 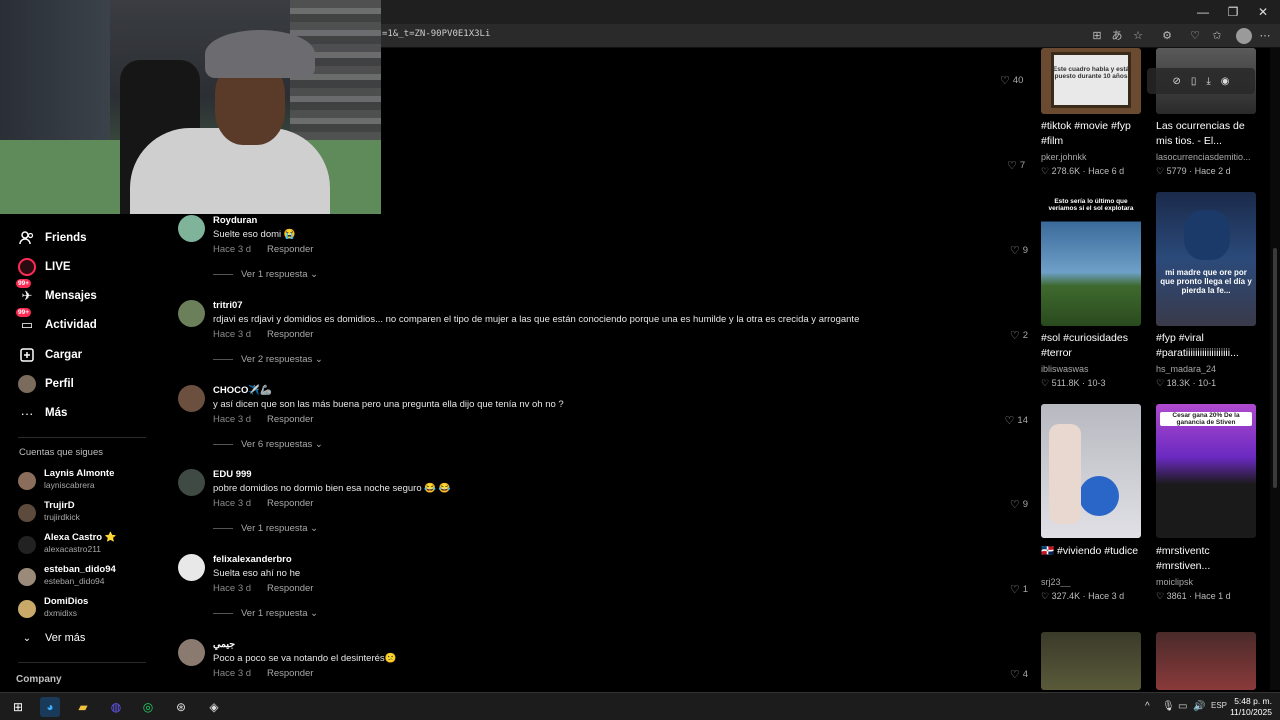 What do you see at coordinates (1016, 165) in the screenshot?
I see `like-button: ♡ 7` at bounding box center [1016, 165].